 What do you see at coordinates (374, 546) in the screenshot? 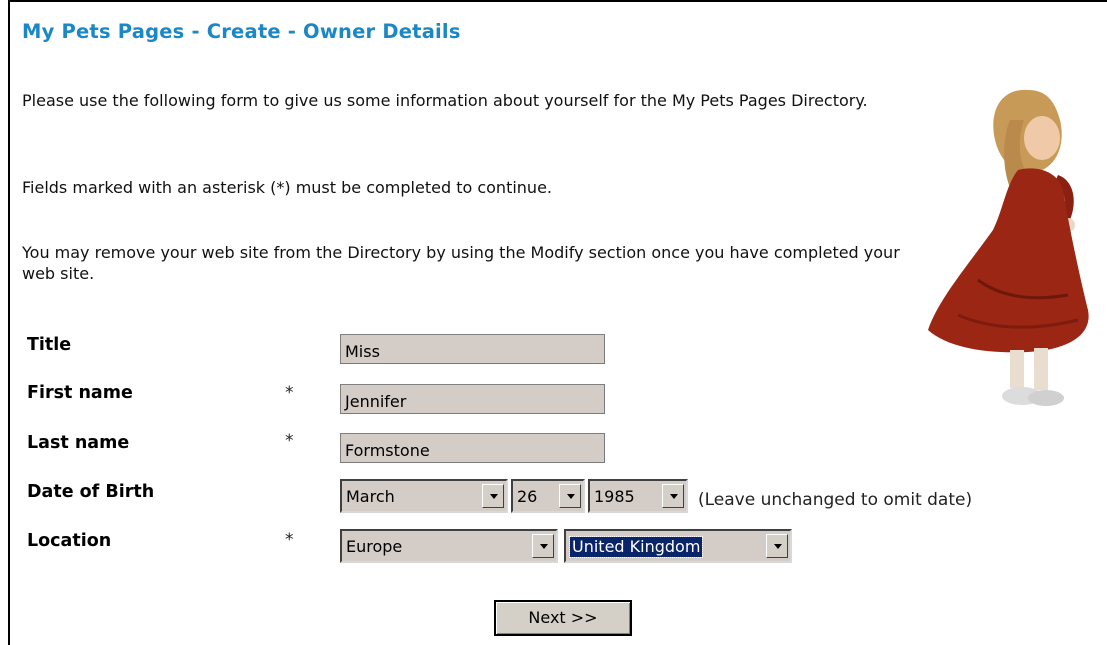
I see `region-value: Europe` at bounding box center [374, 546].